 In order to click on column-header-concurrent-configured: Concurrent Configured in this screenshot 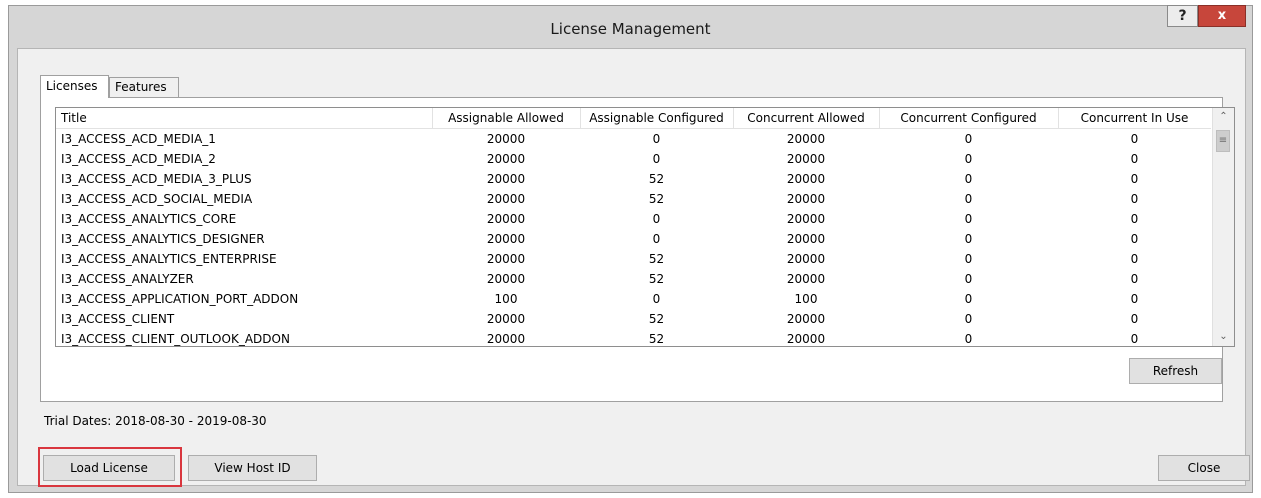, I will do `click(969, 118)`.